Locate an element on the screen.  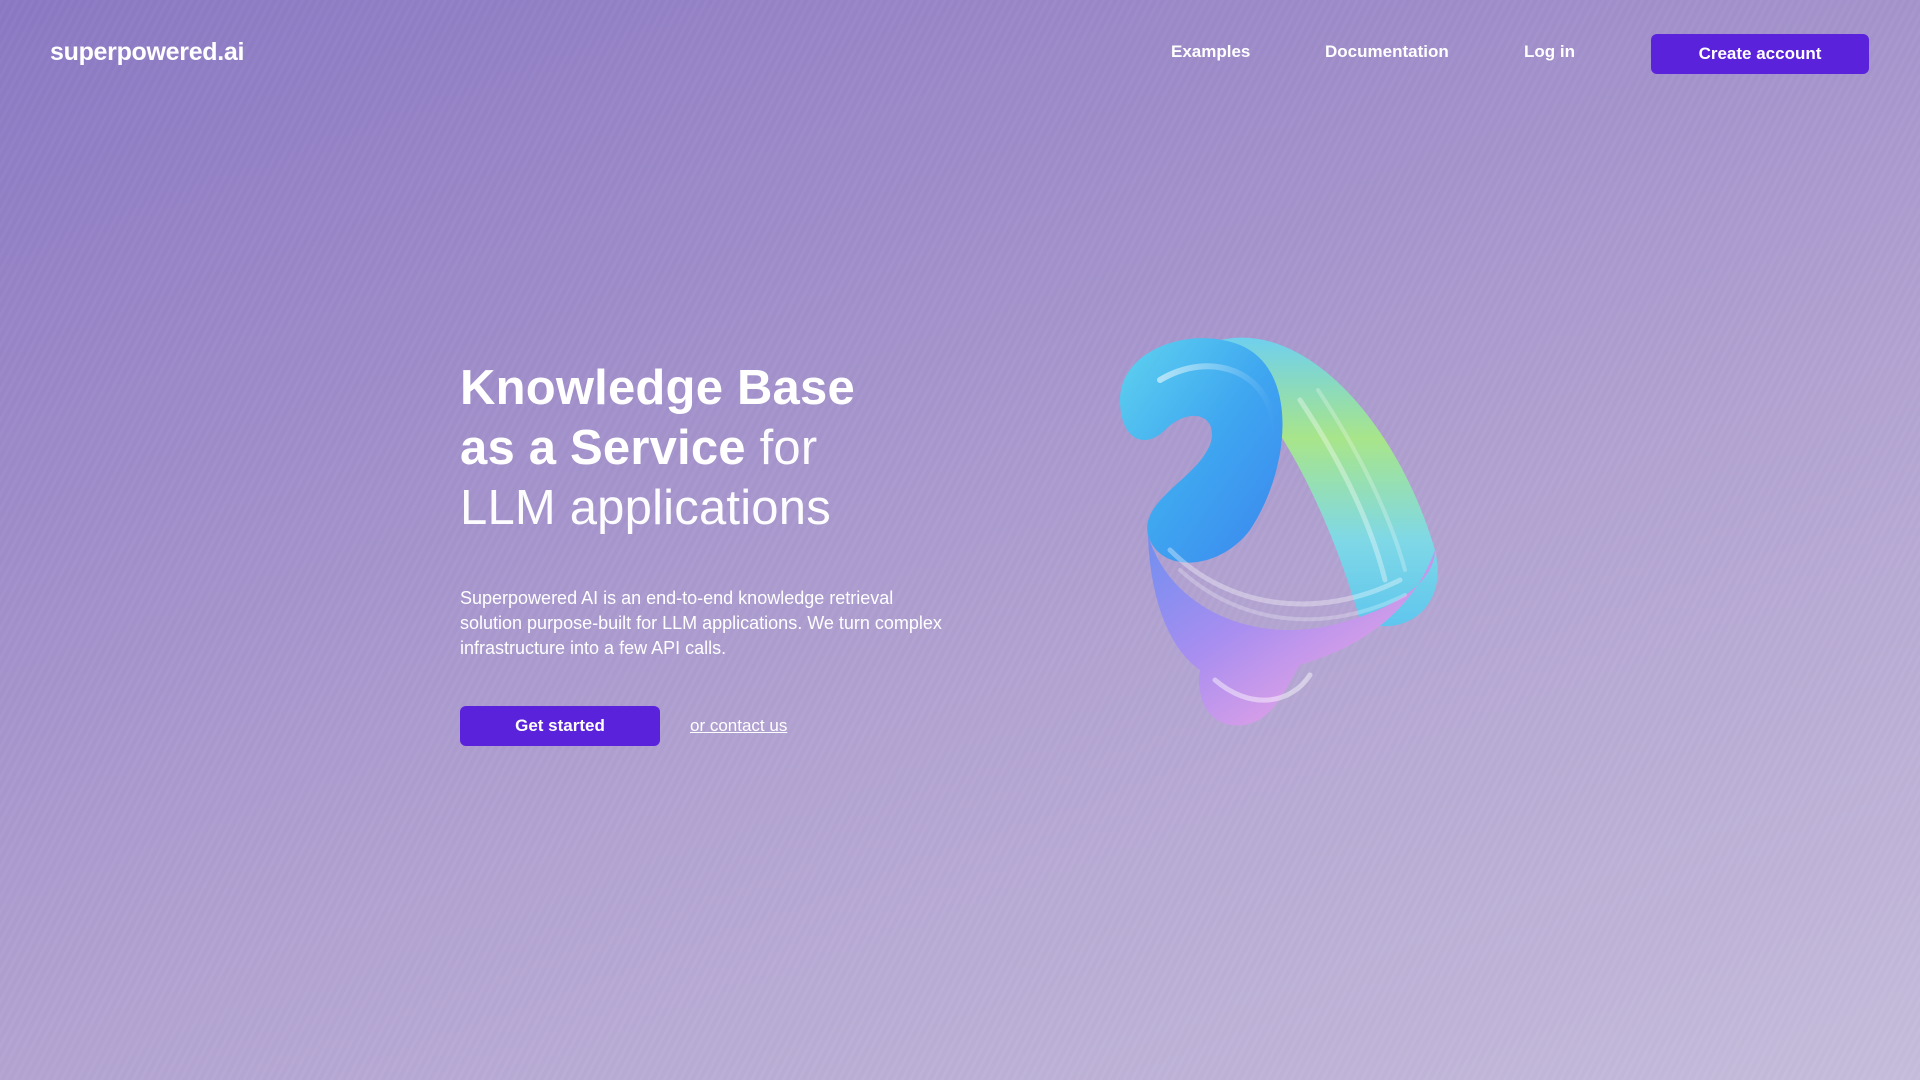
get-started-button: Get started is located at coordinates (560, 726).